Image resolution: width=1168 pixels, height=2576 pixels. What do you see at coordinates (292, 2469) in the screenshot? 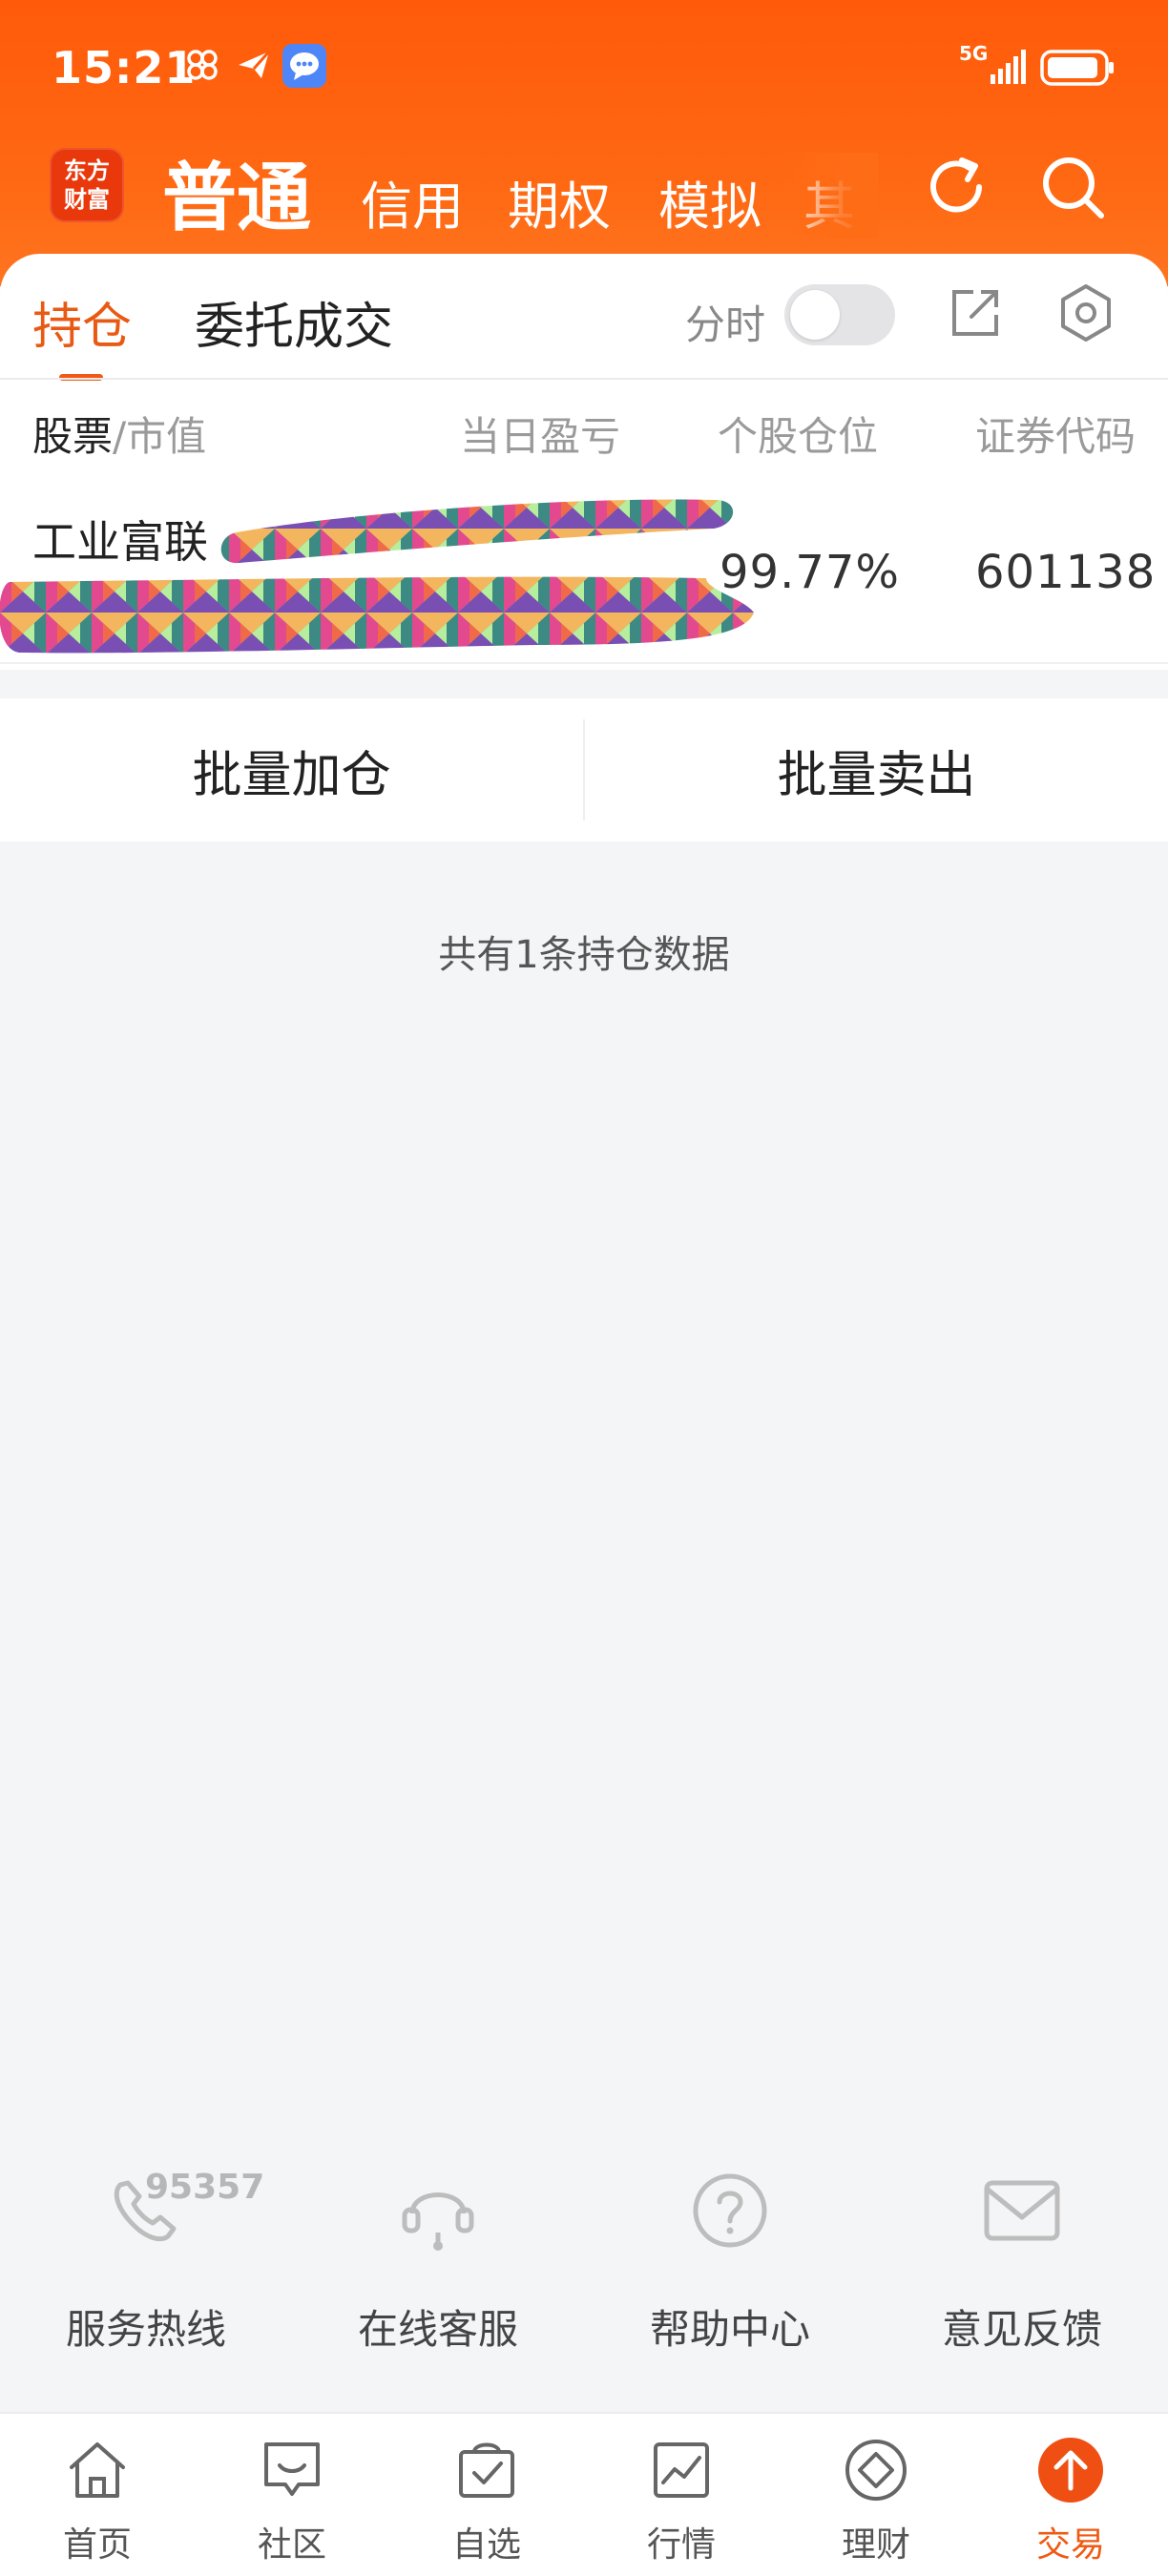
I see `community-icon` at bounding box center [292, 2469].